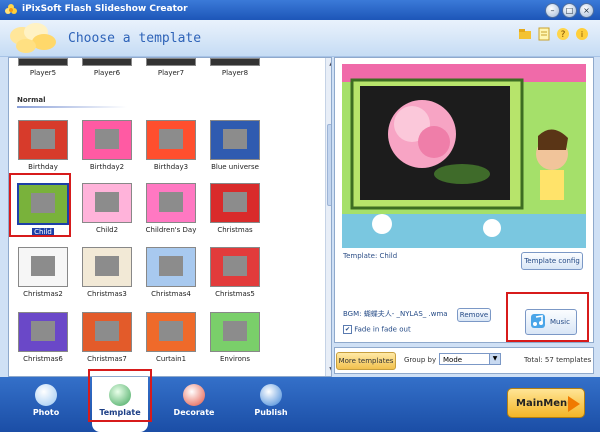 This screenshot has height=432, width=600. I want to click on camera-icon, so click(46, 395).